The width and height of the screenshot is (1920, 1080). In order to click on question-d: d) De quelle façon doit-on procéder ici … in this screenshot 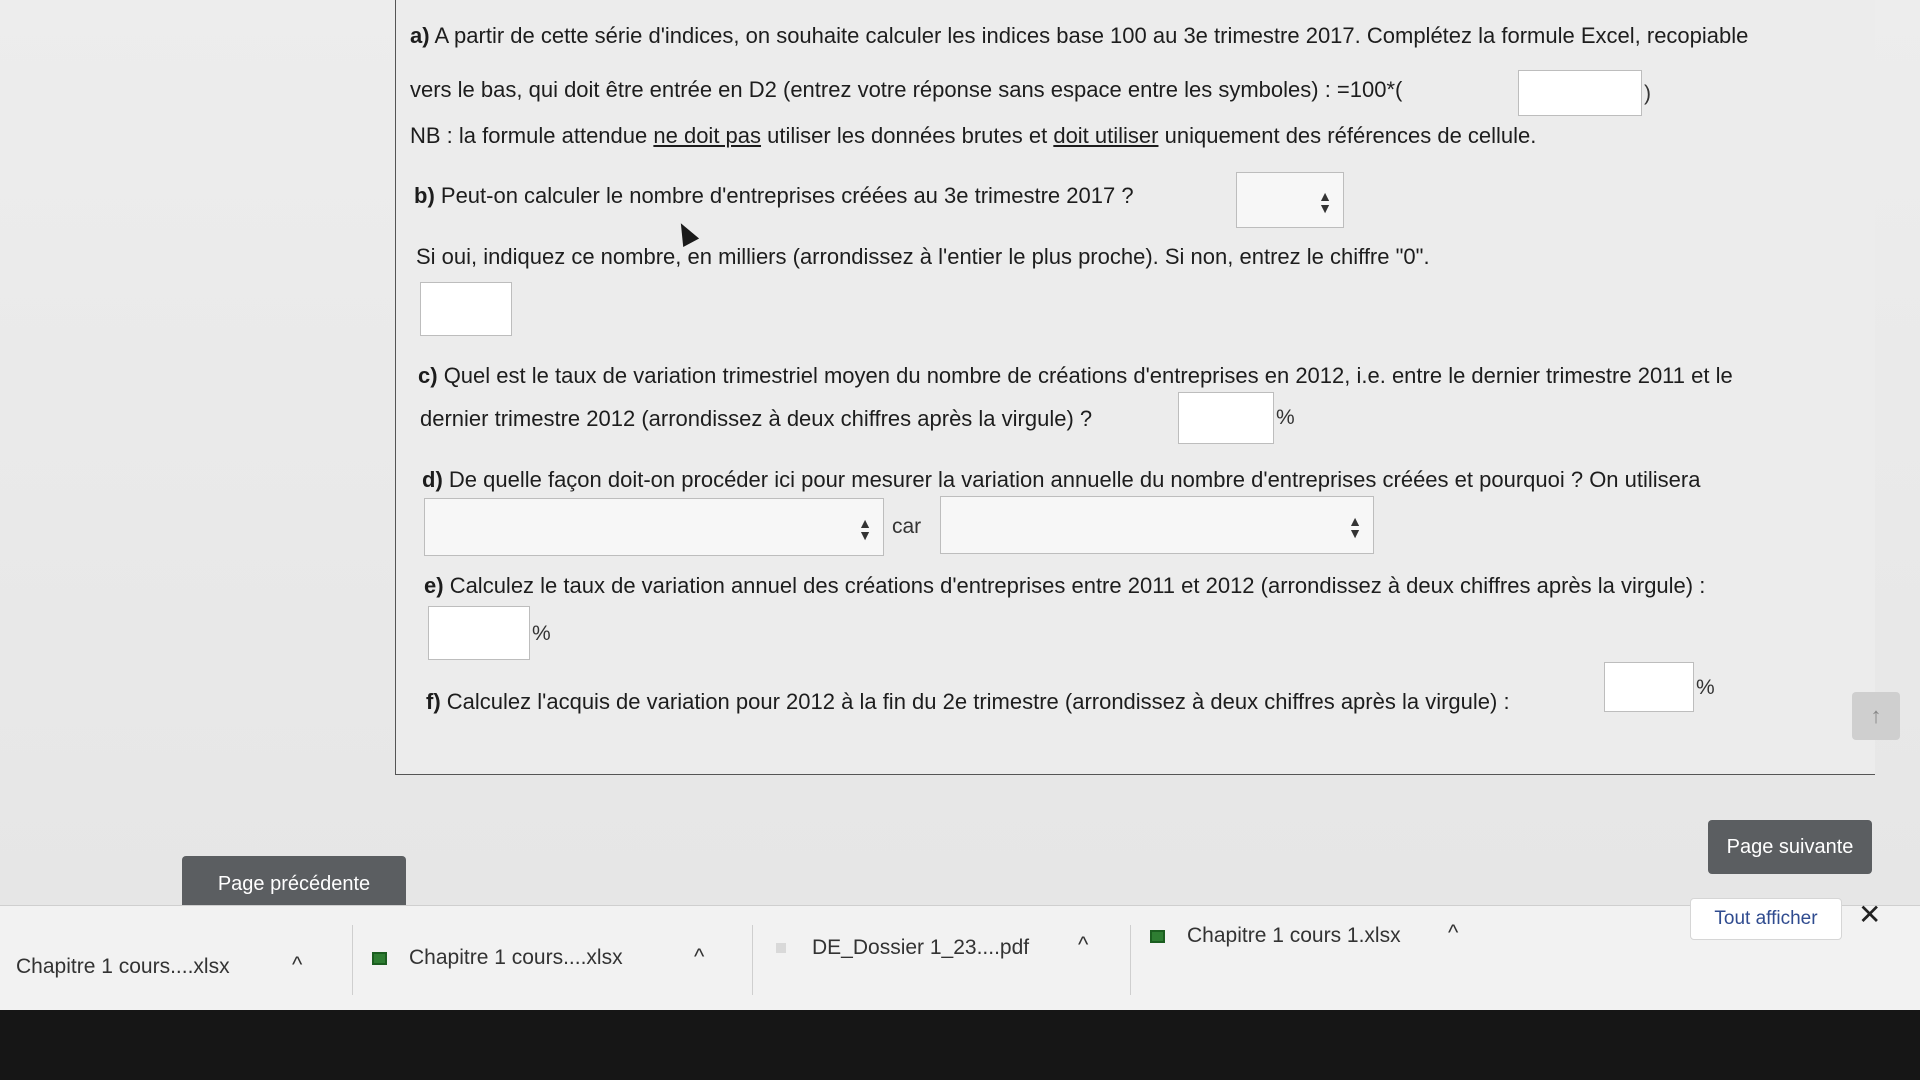, I will do `click(1061, 479)`.